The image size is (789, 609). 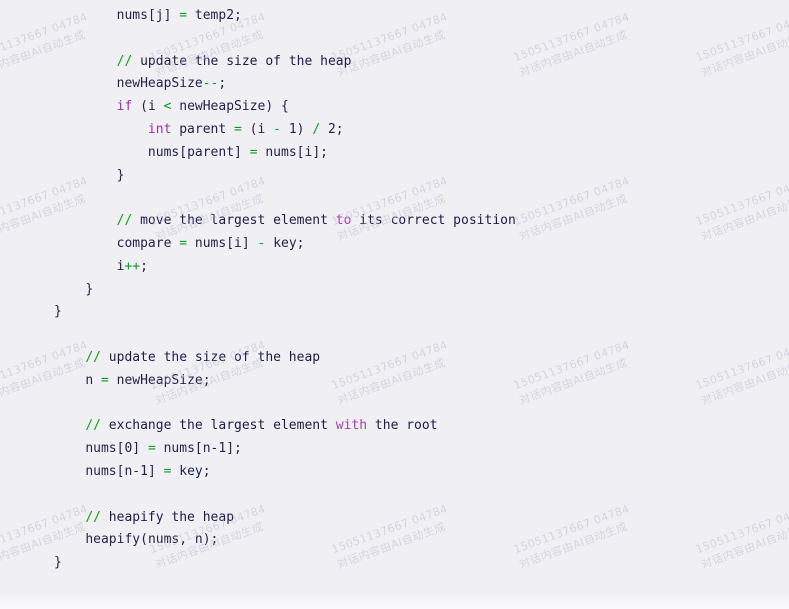 I want to click on code-line: int parent = (i - 1) / 2;, so click(x=394, y=130).